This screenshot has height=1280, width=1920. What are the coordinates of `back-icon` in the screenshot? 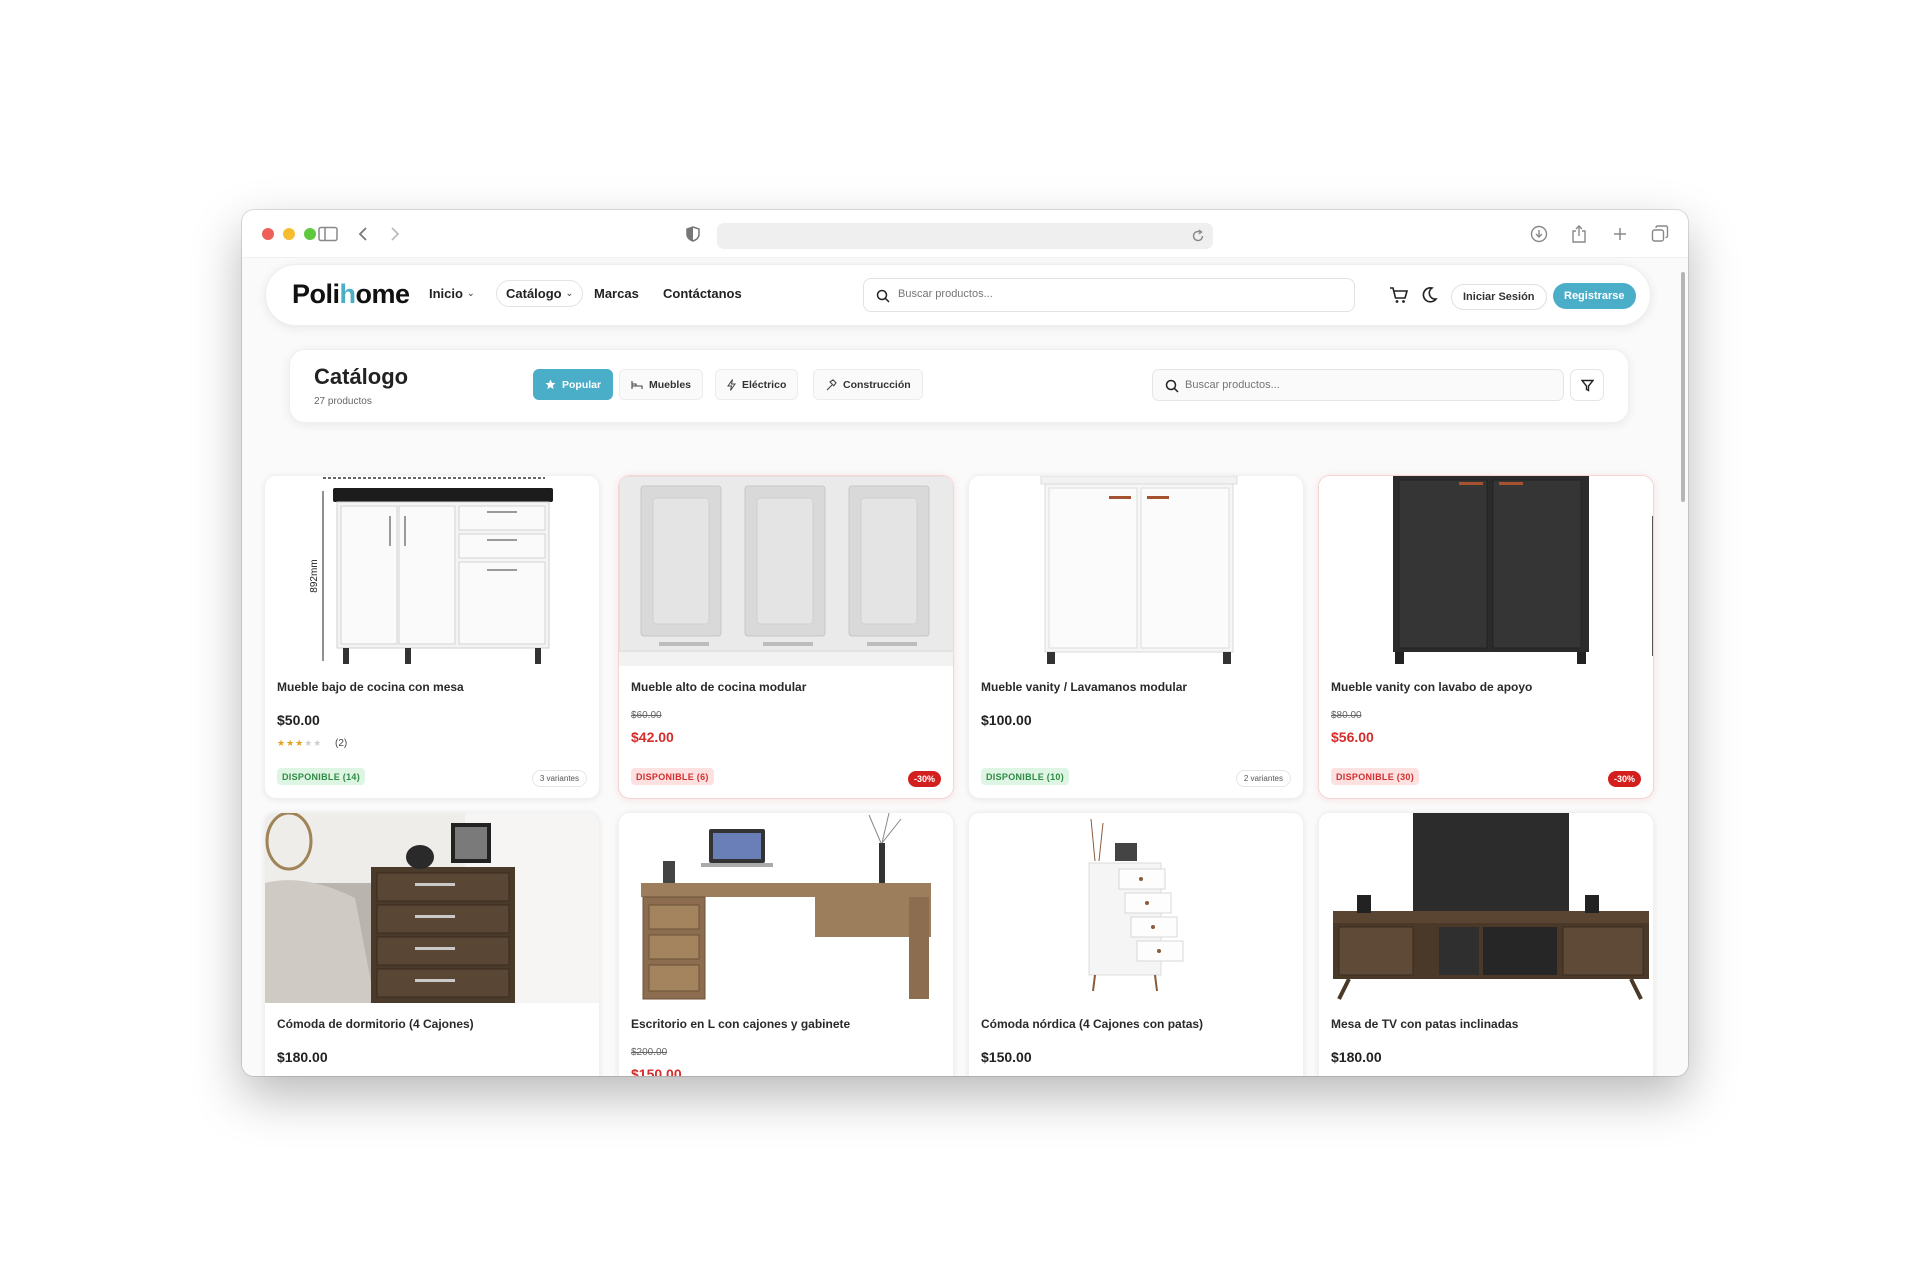 It's located at (363, 234).